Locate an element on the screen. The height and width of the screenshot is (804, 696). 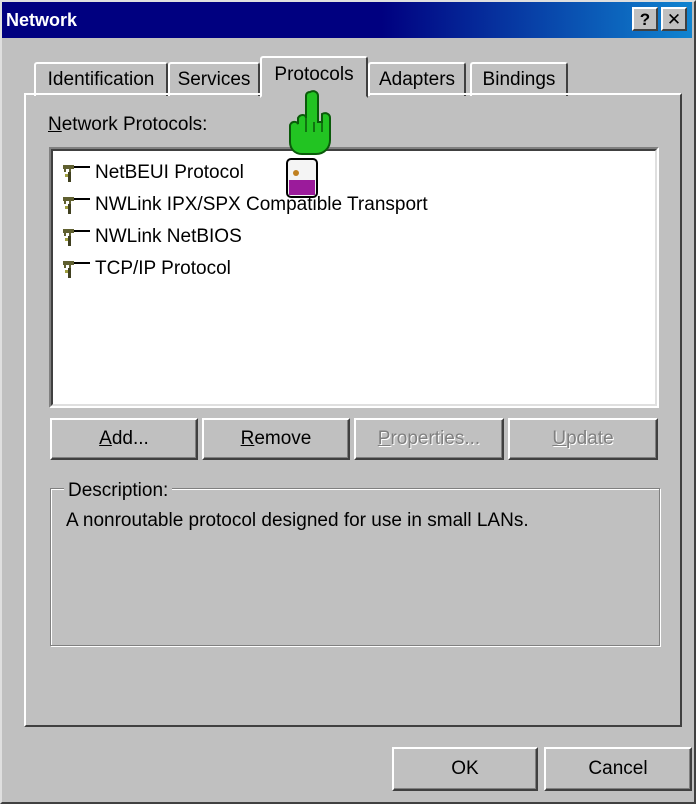
tab-label: Identification is located at coordinates (101, 79).